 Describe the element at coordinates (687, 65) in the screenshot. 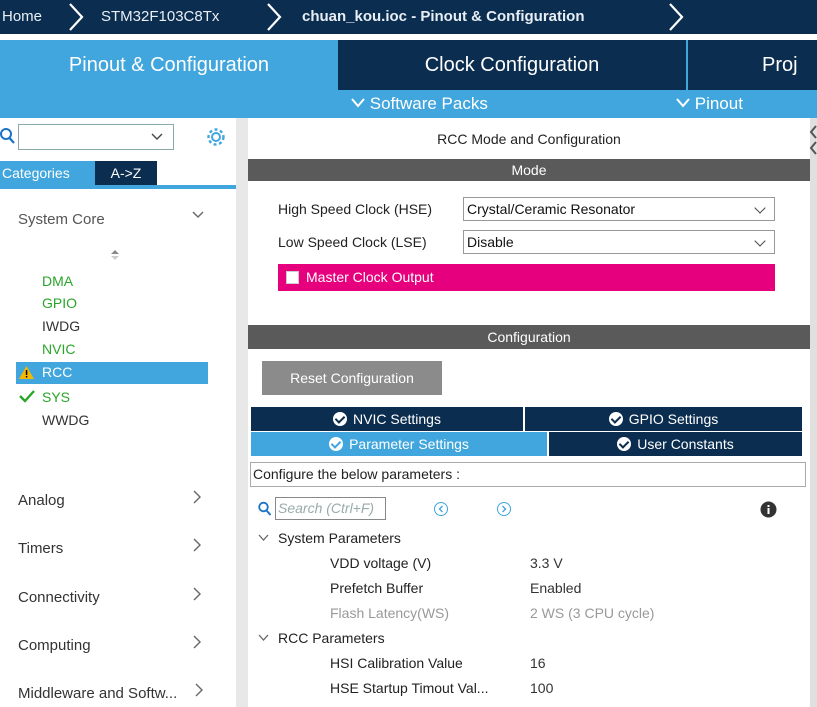

I see `tab-divider` at that location.